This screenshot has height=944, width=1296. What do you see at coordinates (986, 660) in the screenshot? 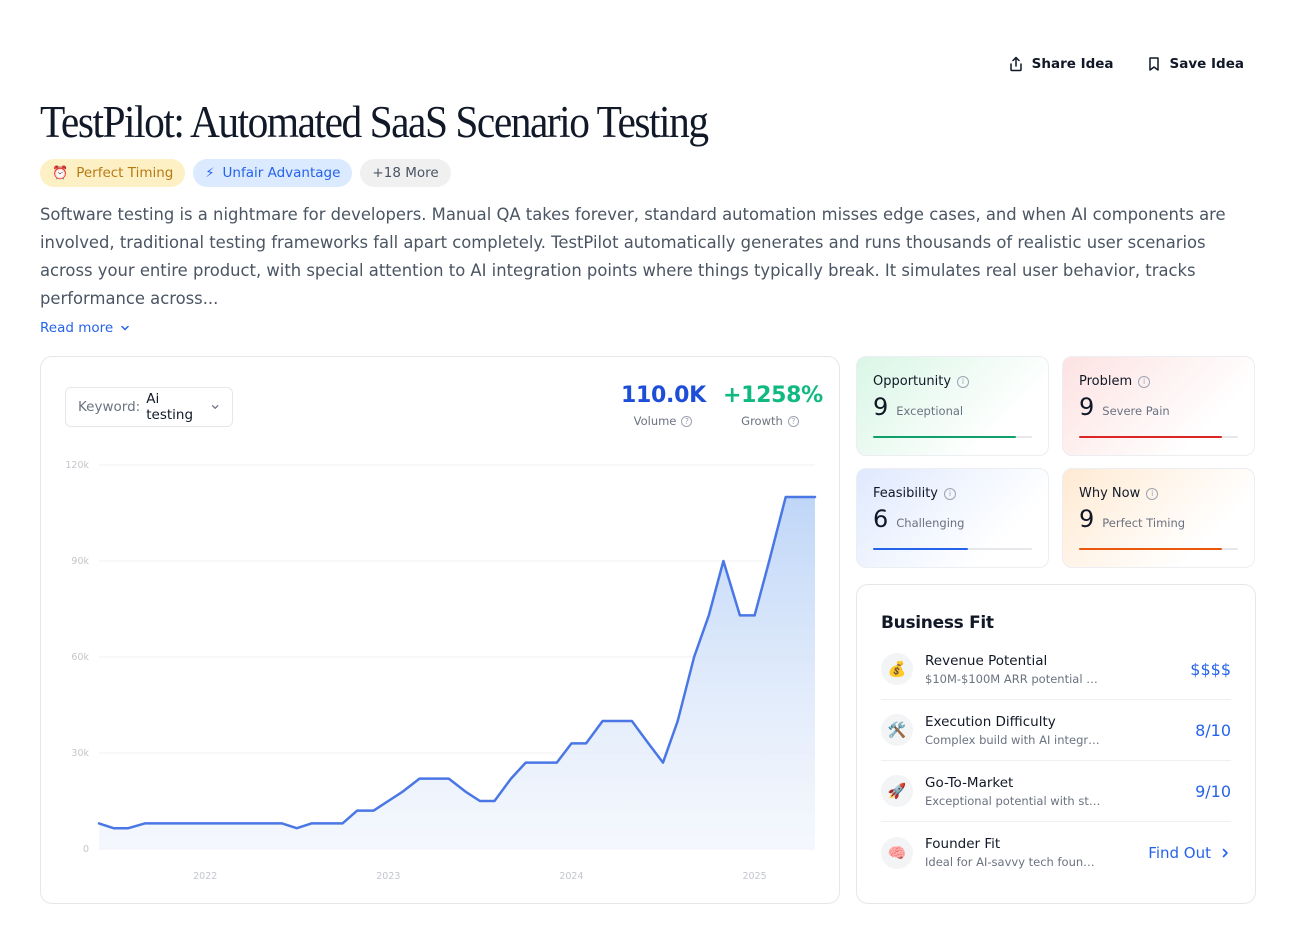
I see `fit-row-title: Revenue Potential` at bounding box center [986, 660].